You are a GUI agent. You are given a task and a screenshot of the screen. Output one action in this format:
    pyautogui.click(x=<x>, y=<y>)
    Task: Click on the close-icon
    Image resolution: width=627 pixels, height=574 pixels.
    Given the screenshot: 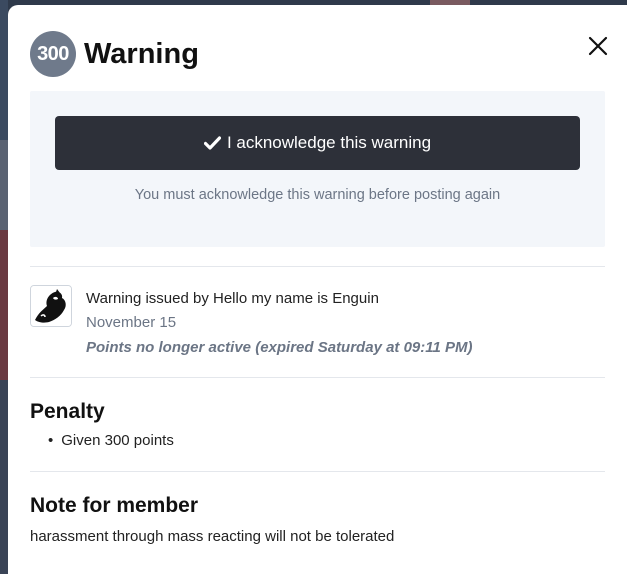 What is the action you would take?
    pyautogui.click(x=598, y=46)
    